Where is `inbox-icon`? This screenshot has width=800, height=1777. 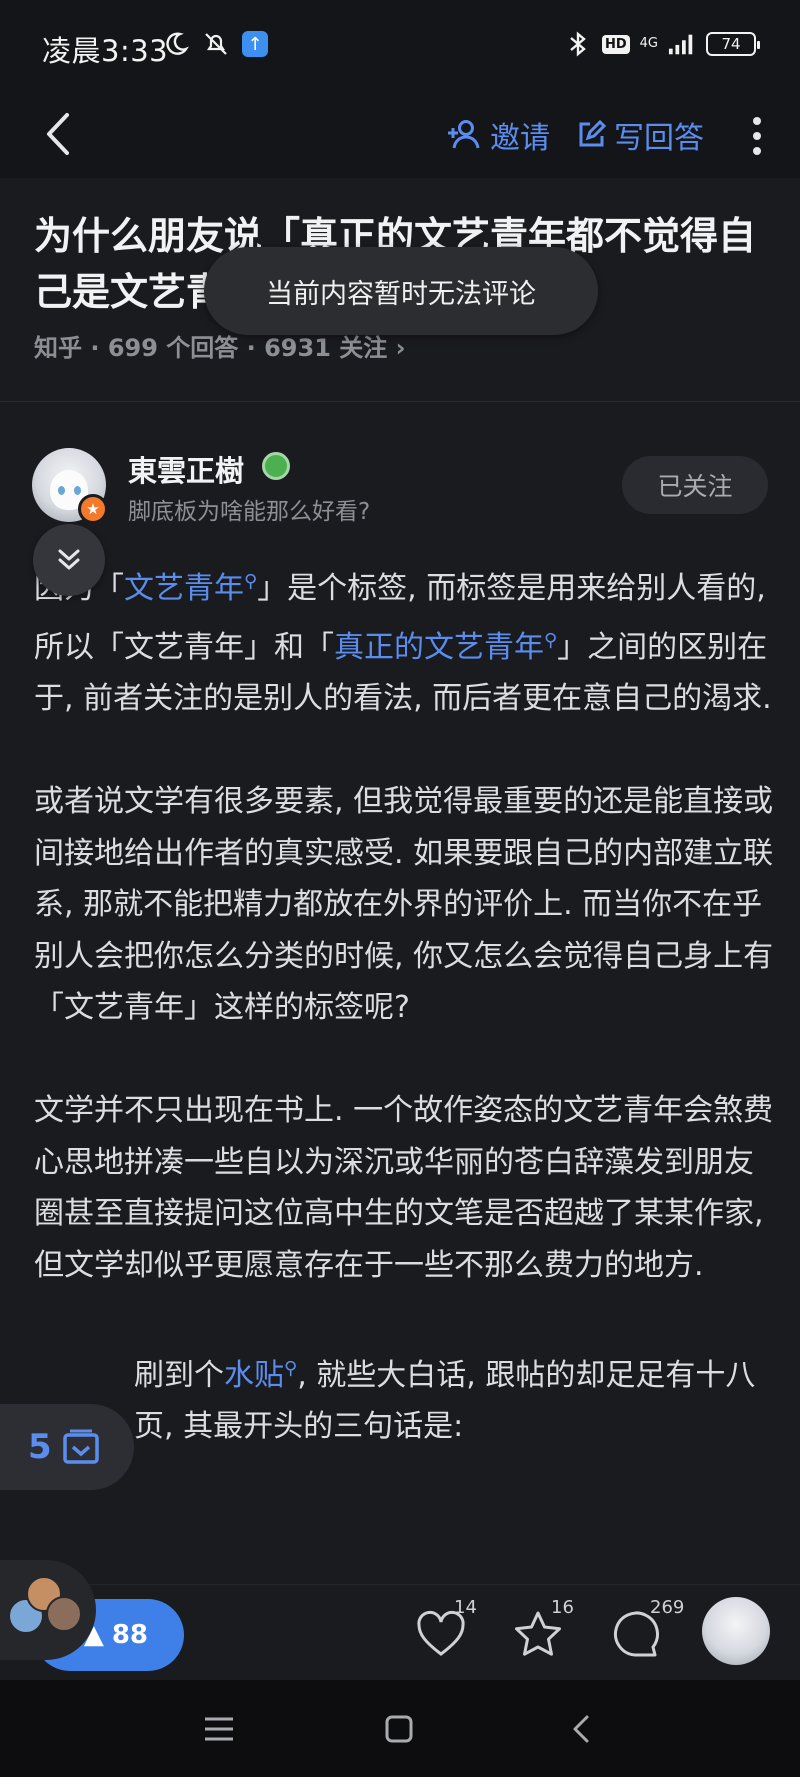 inbox-icon is located at coordinates (80, 1446).